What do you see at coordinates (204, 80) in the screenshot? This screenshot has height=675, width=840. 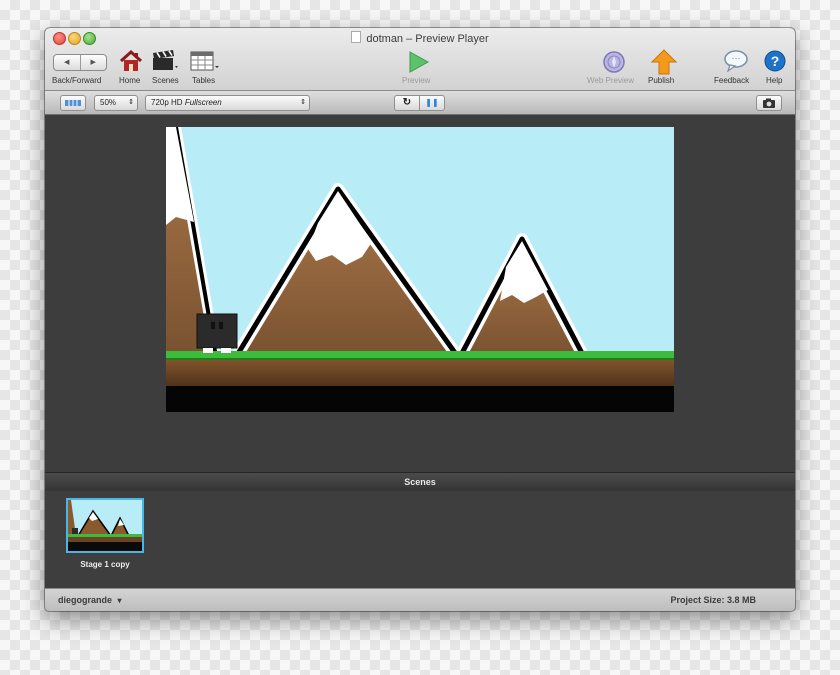 I see `tables-label: Tables` at bounding box center [204, 80].